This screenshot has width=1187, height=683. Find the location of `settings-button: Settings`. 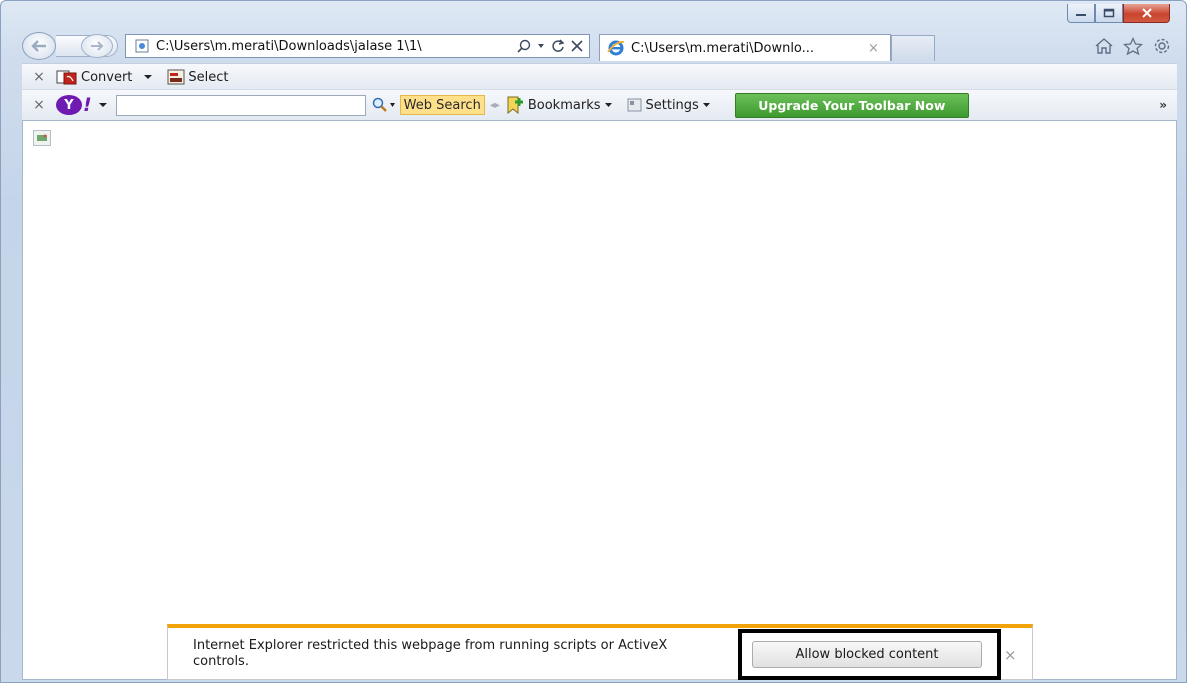

settings-button: Settings is located at coordinates (669, 105).